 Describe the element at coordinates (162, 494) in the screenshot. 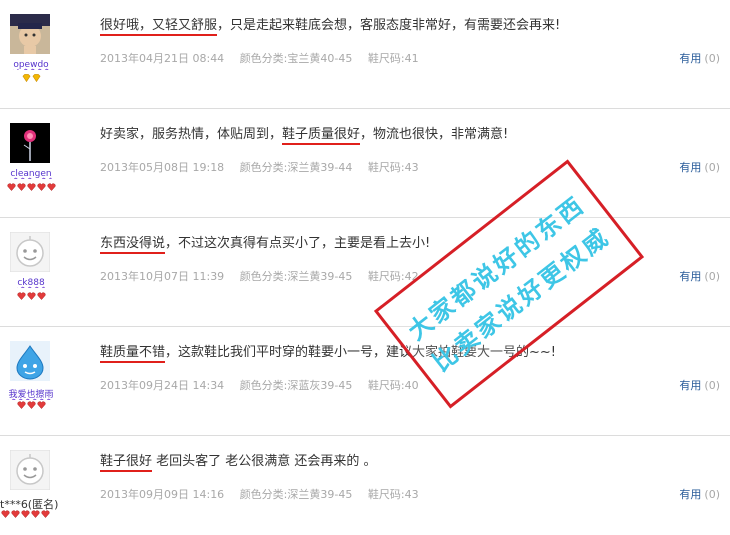

I see `review-date: 2013年09月09日 14:16` at that location.